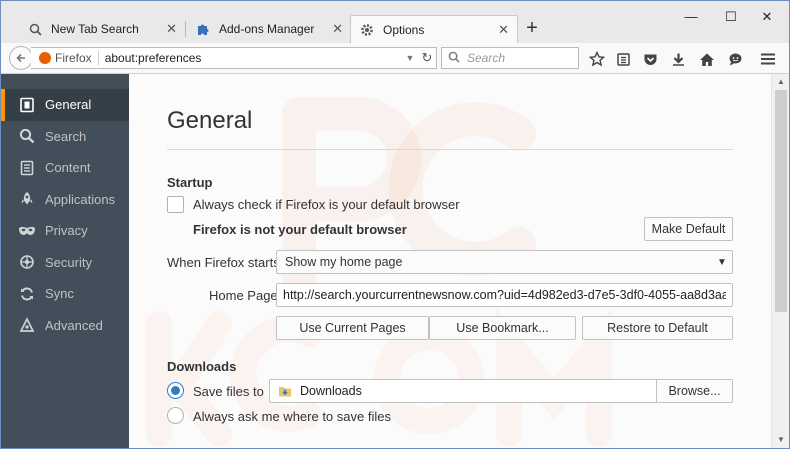 The height and width of the screenshot is (449, 790). What do you see at coordinates (300, 229) in the screenshot?
I see `not-default-browser-text: Firefox is not your default browser` at bounding box center [300, 229].